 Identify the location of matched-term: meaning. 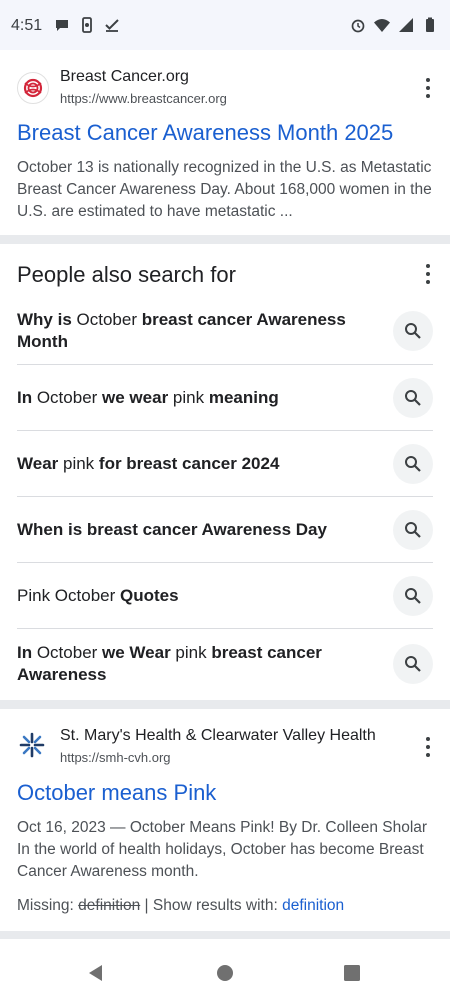
(243, 397).